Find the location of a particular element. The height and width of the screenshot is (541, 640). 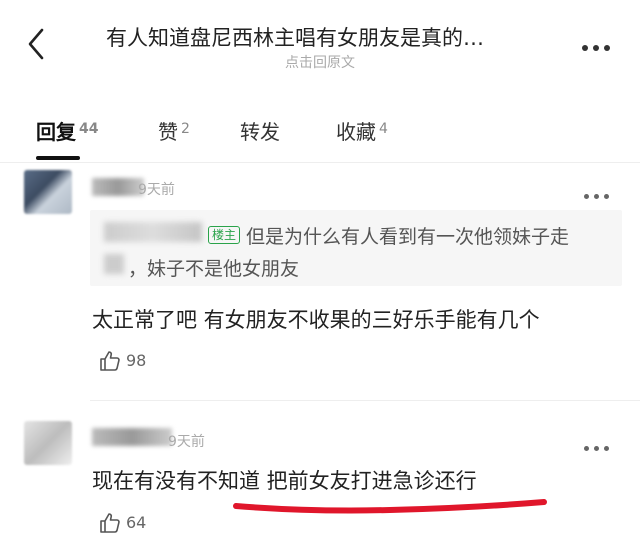

tab-reposts: 转发 is located at coordinates (260, 130).